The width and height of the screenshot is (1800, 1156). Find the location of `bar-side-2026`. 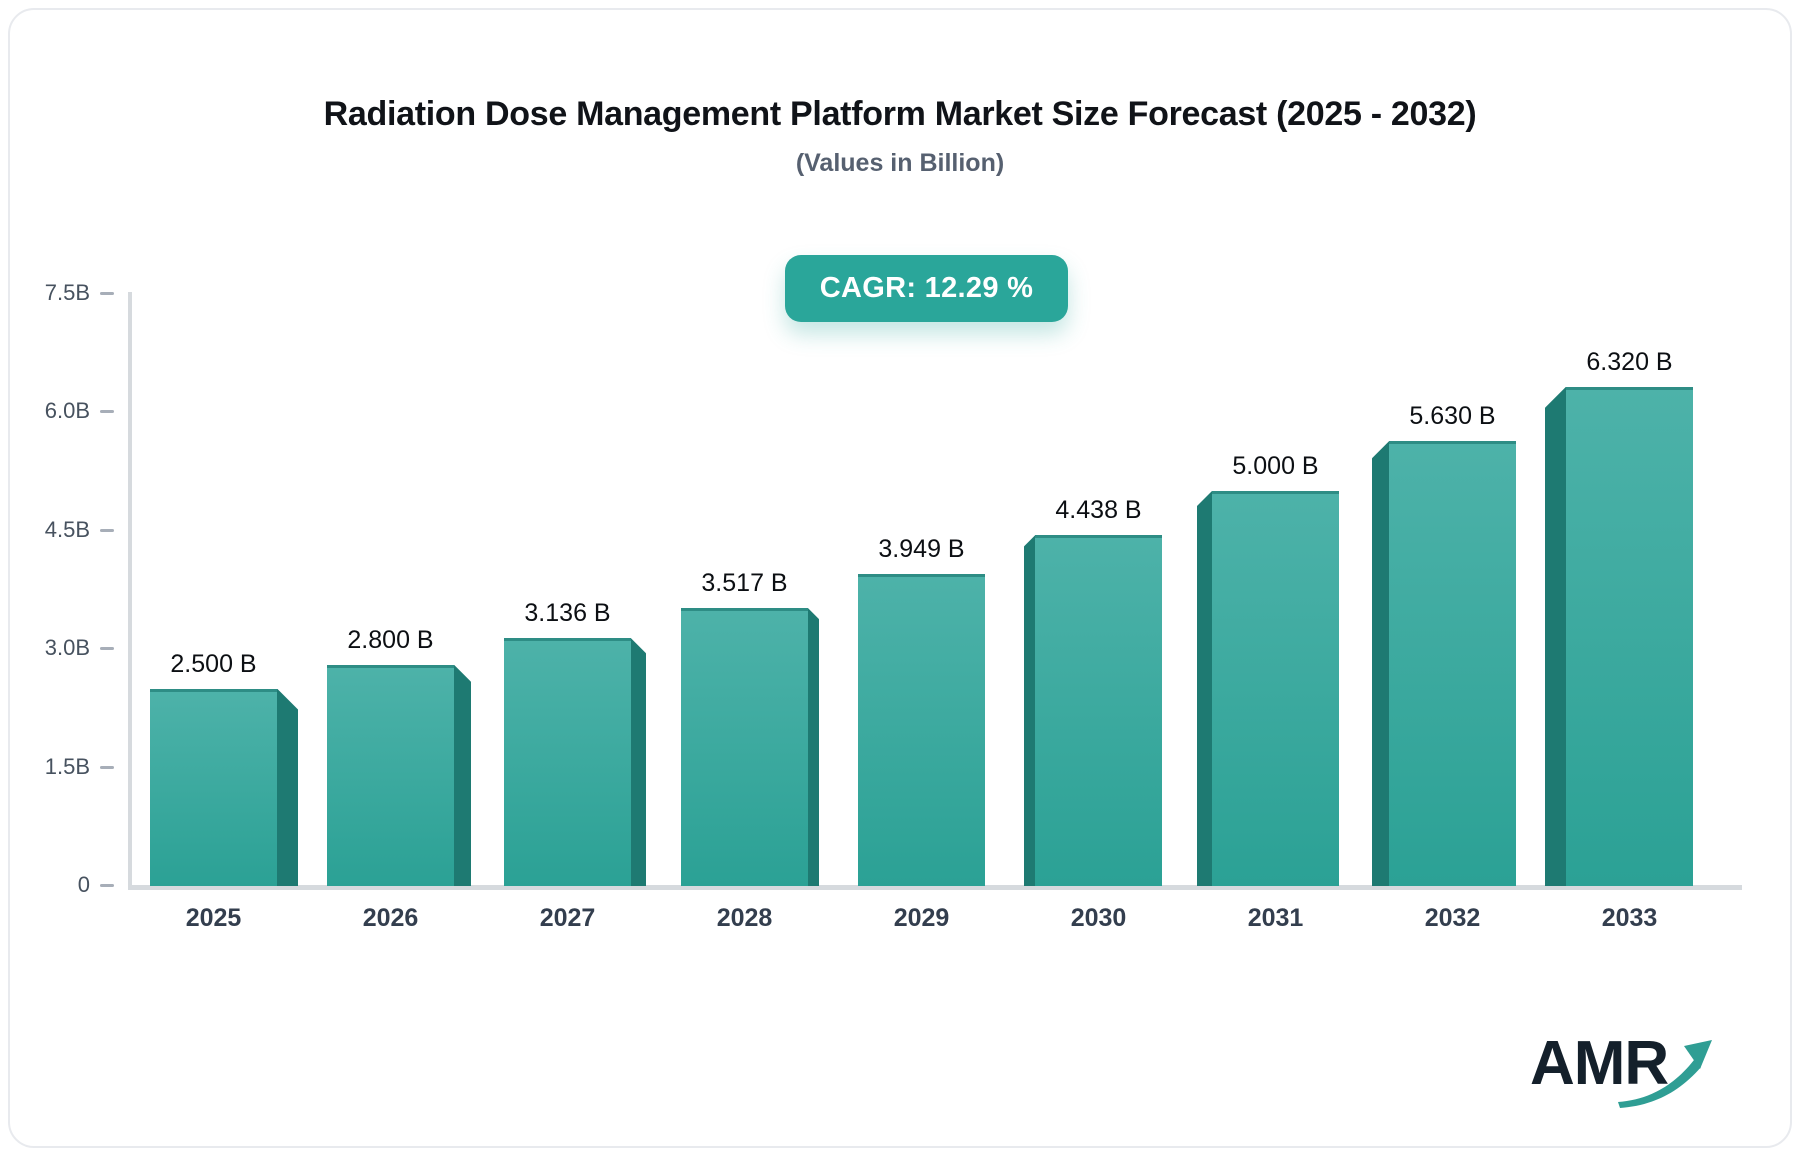

bar-side-2026 is located at coordinates (462, 775).